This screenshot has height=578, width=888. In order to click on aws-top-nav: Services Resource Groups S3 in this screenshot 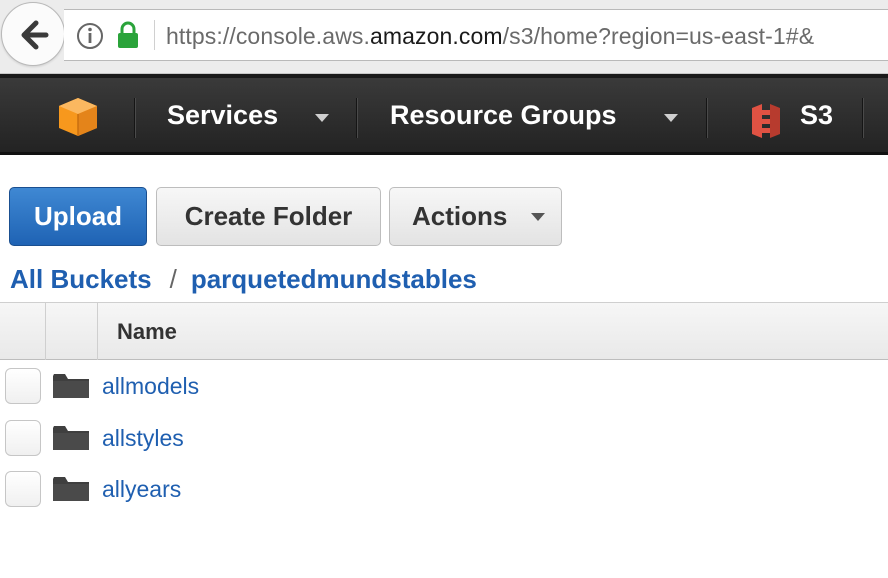, I will do `click(444, 114)`.